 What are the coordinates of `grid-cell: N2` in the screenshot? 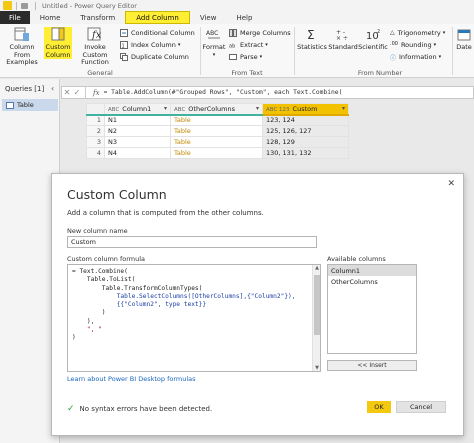 It's located at (137, 131).